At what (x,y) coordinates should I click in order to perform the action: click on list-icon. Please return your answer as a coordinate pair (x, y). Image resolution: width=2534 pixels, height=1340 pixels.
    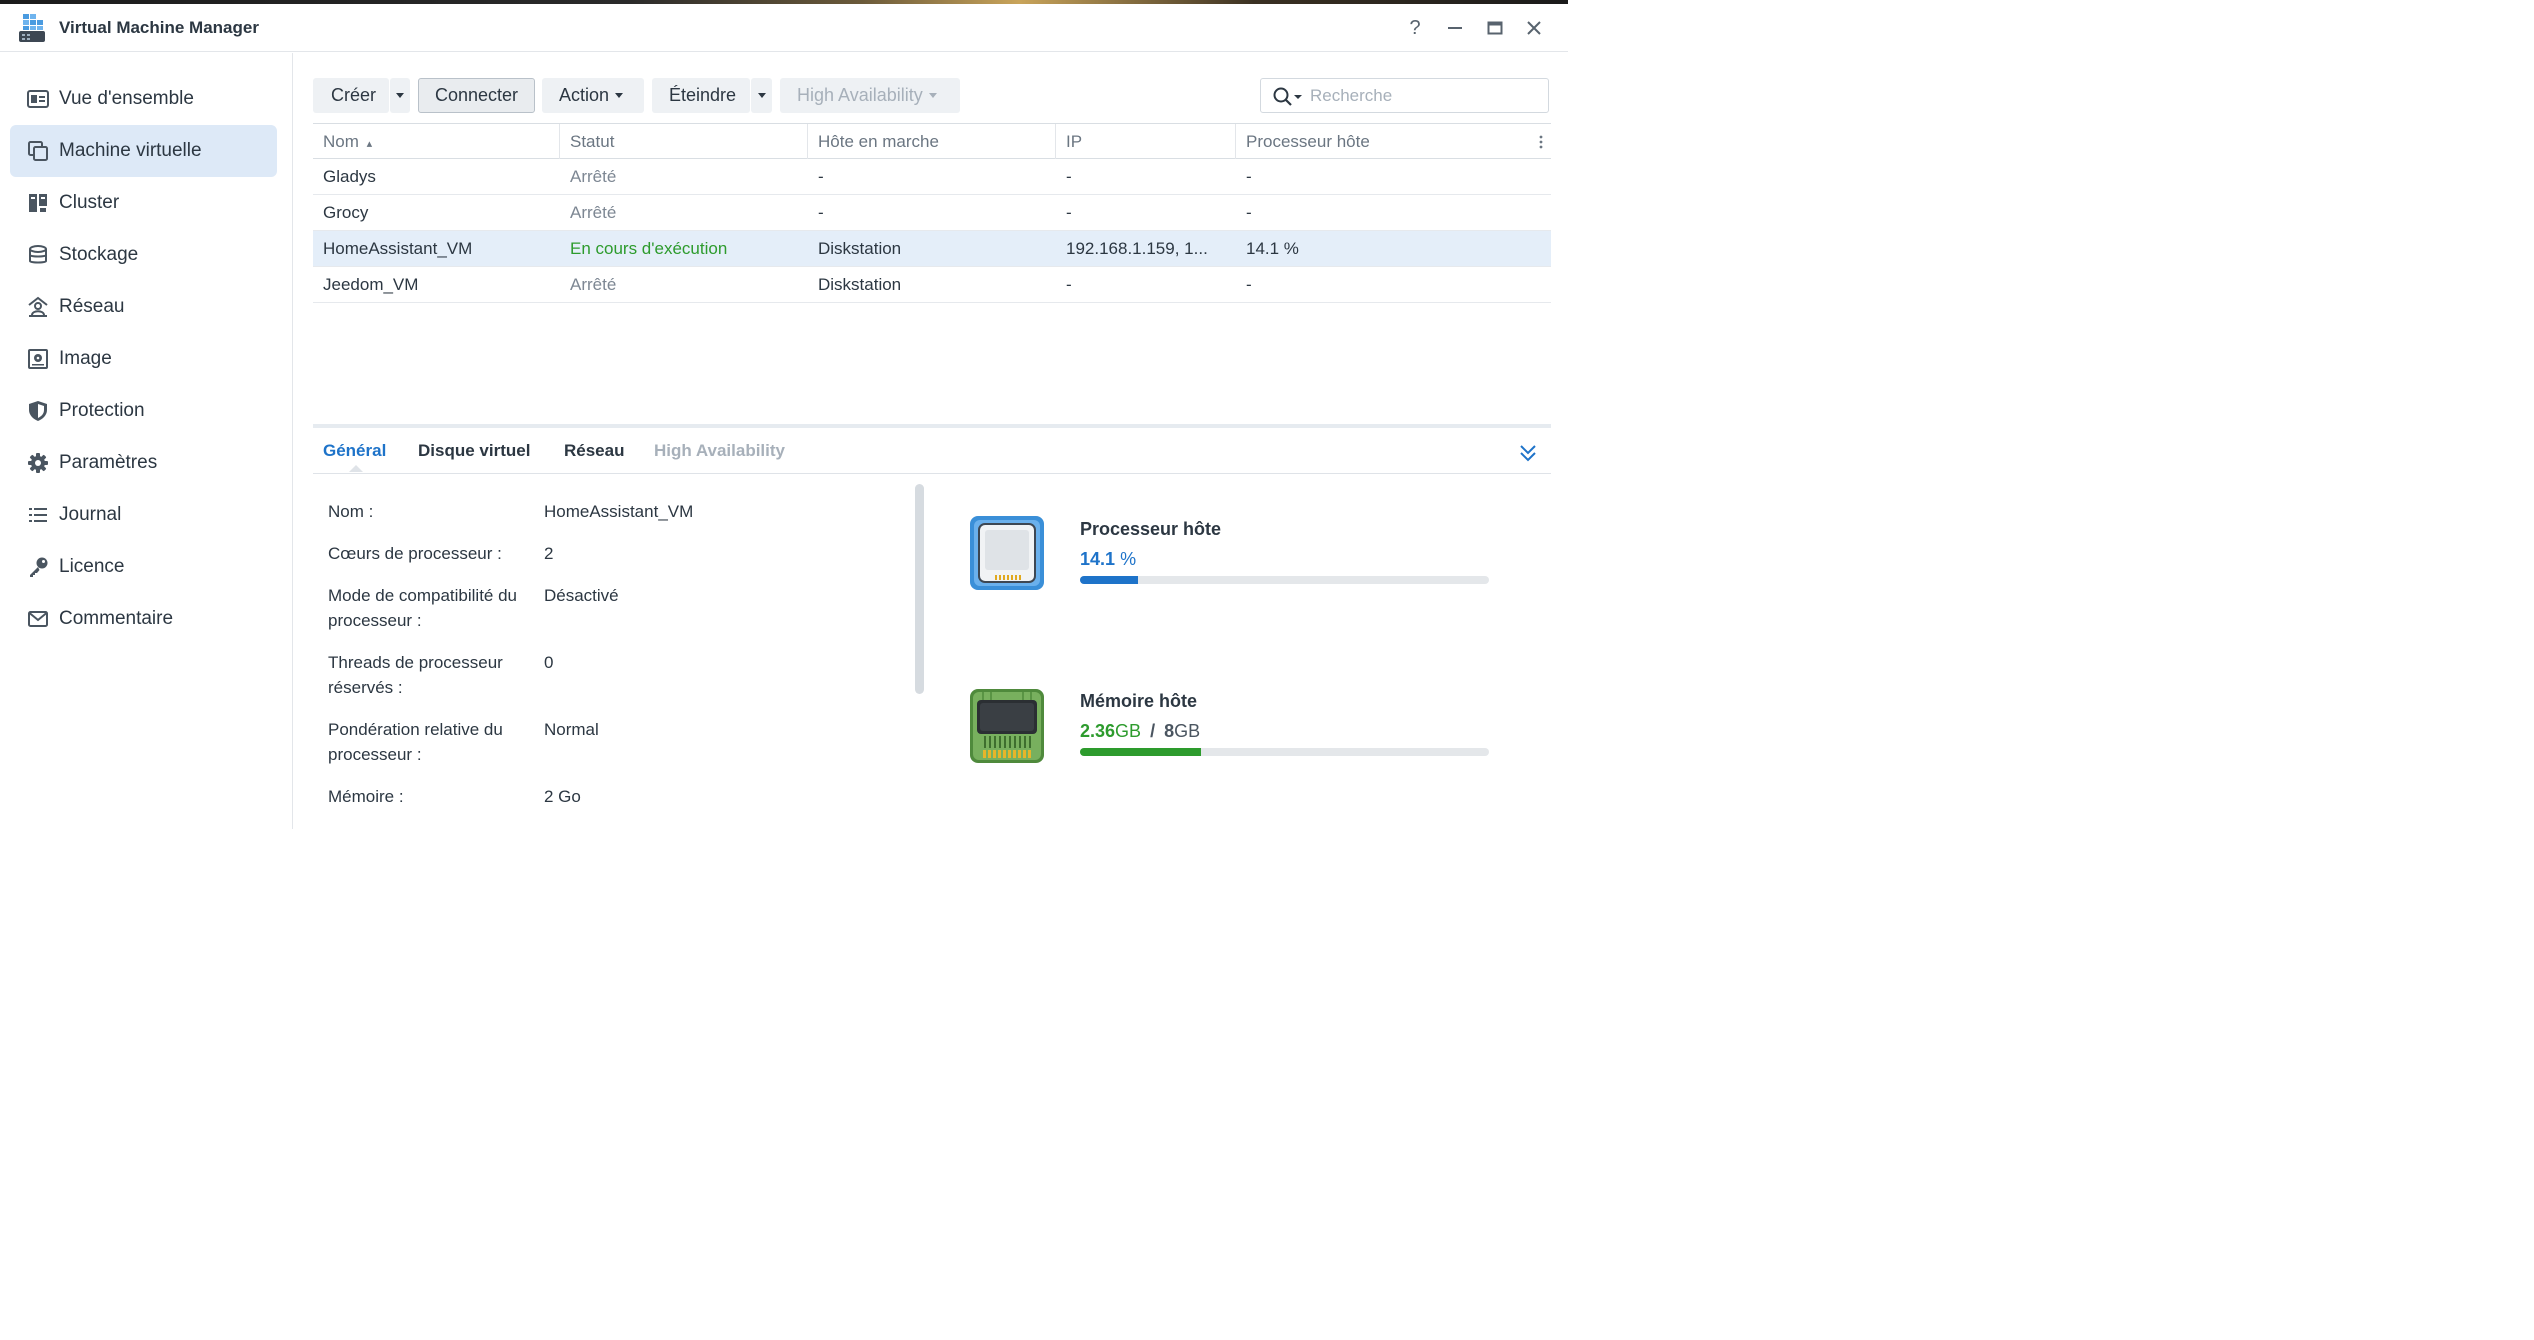
    Looking at the image, I should click on (38, 515).